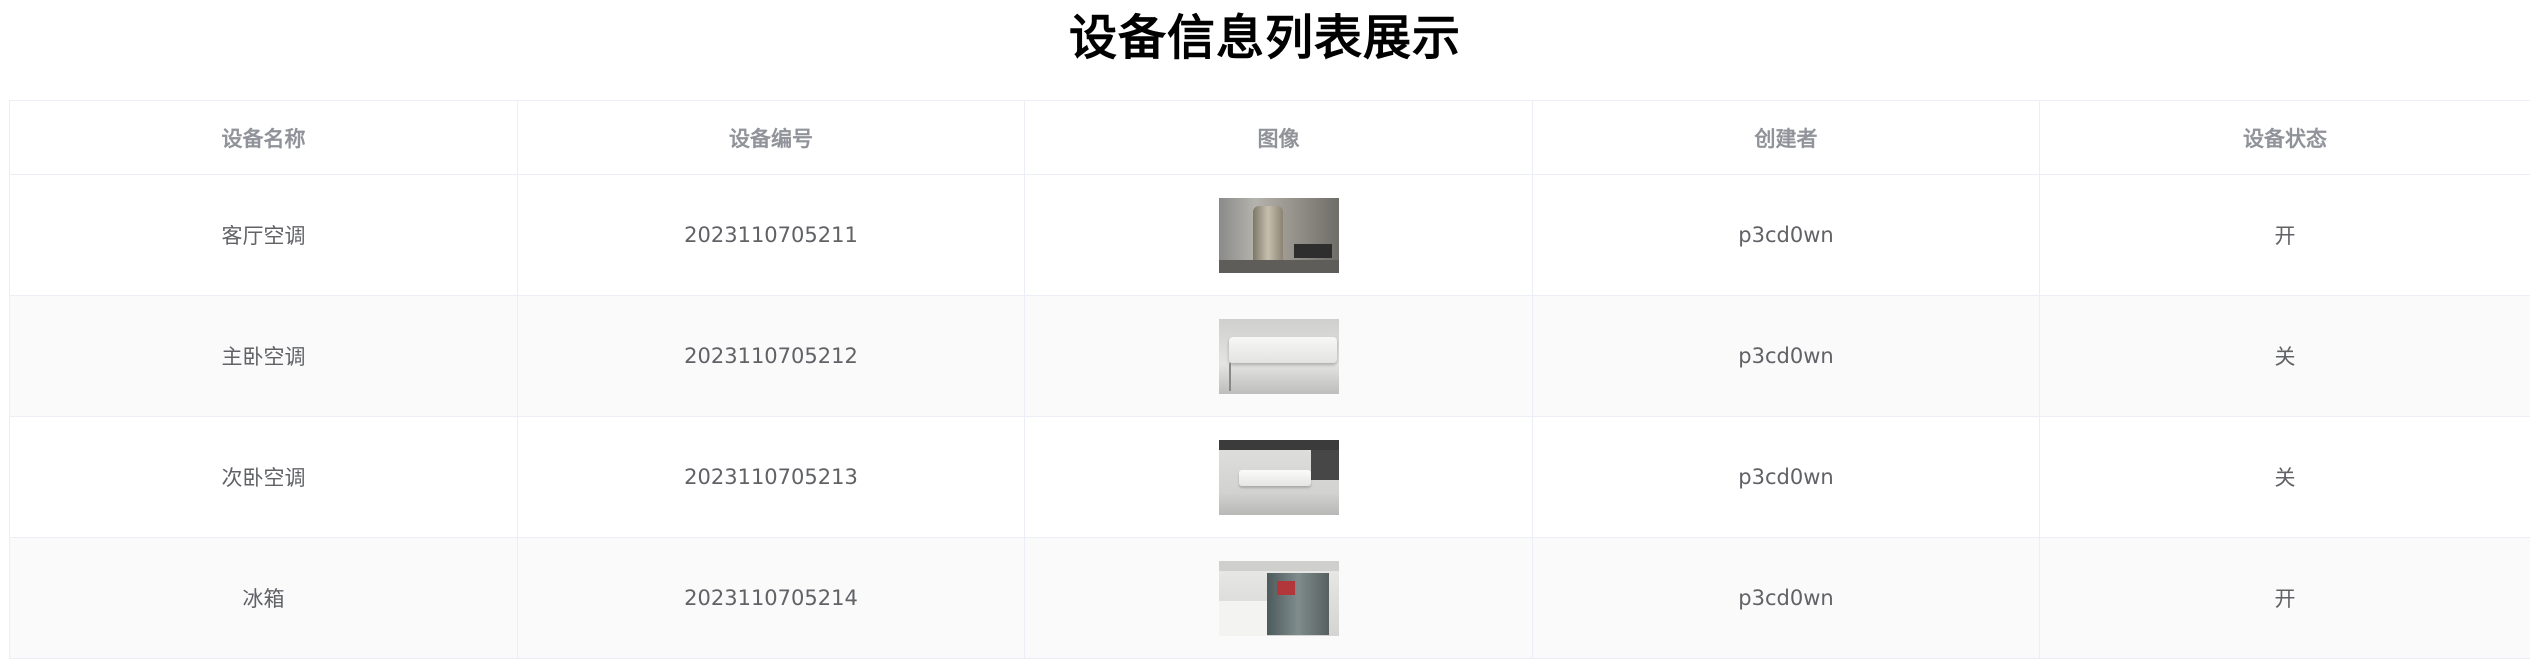 This screenshot has height=664, width=2530. I want to click on table-header: 设备名称 设备编号 图像 创建者 设备状态, so click(1269, 137).